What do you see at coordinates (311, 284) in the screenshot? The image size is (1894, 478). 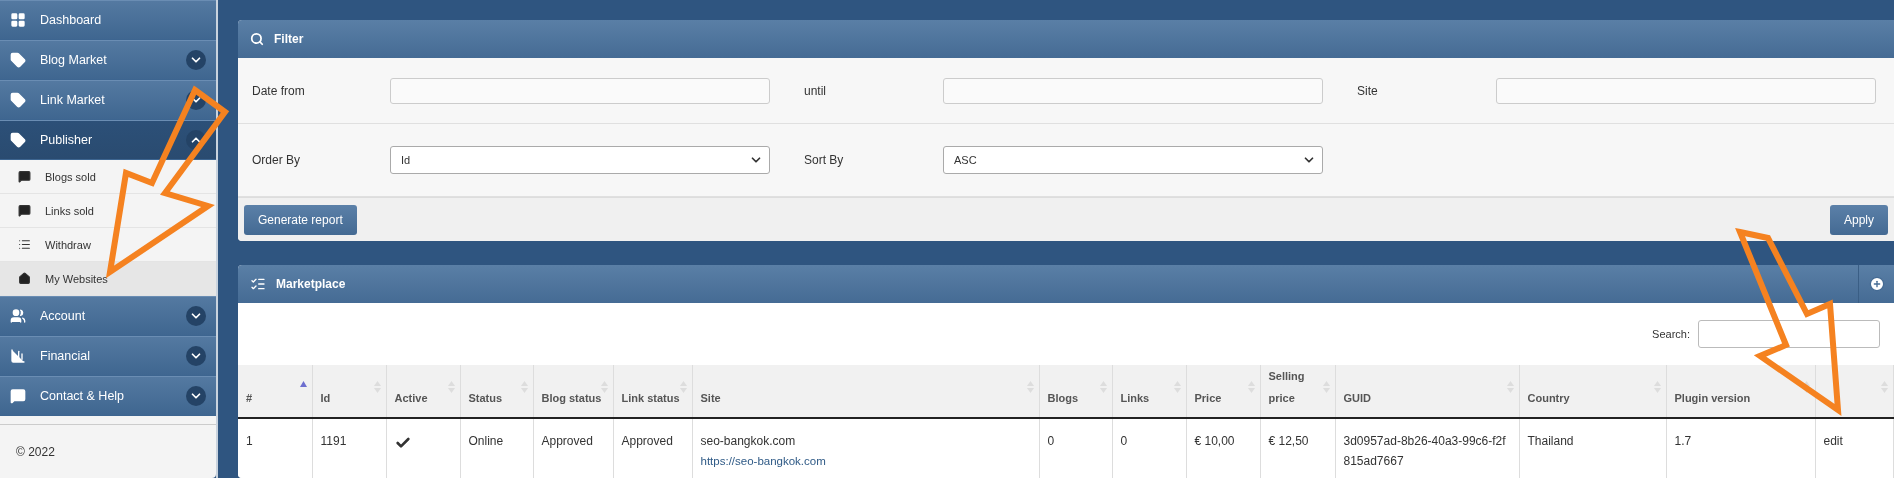 I see `panel-title: Marketplace` at bounding box center [311, 284].